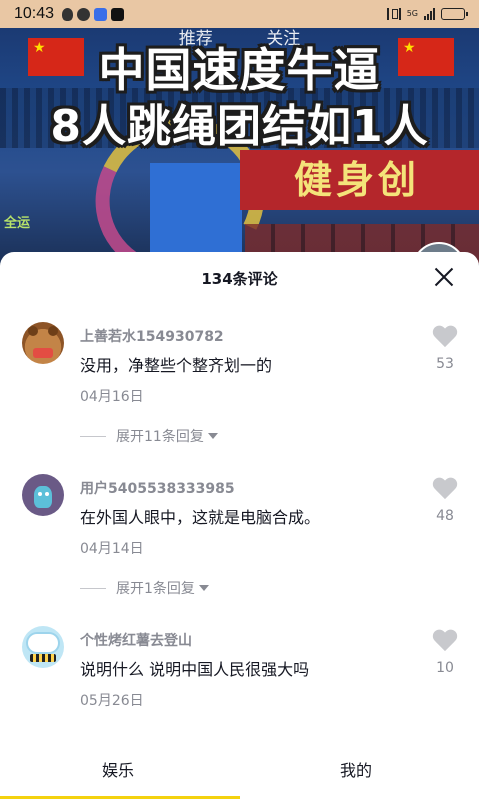  I want to click on comments-header: 134条评论, so click(239, 278).